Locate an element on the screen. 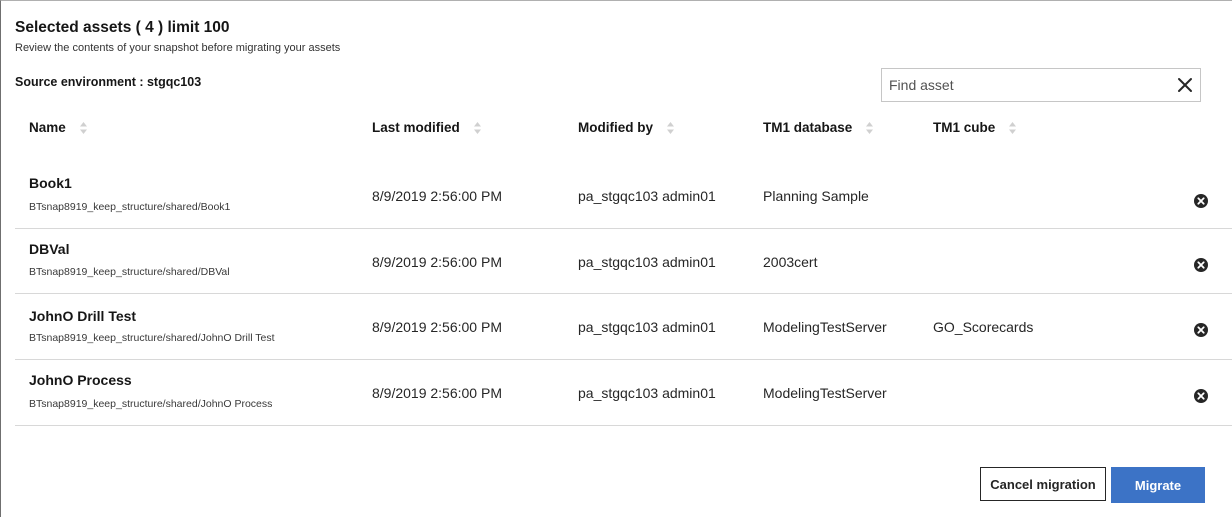  asset-name: Book1 is located at coordinates (50, 183).